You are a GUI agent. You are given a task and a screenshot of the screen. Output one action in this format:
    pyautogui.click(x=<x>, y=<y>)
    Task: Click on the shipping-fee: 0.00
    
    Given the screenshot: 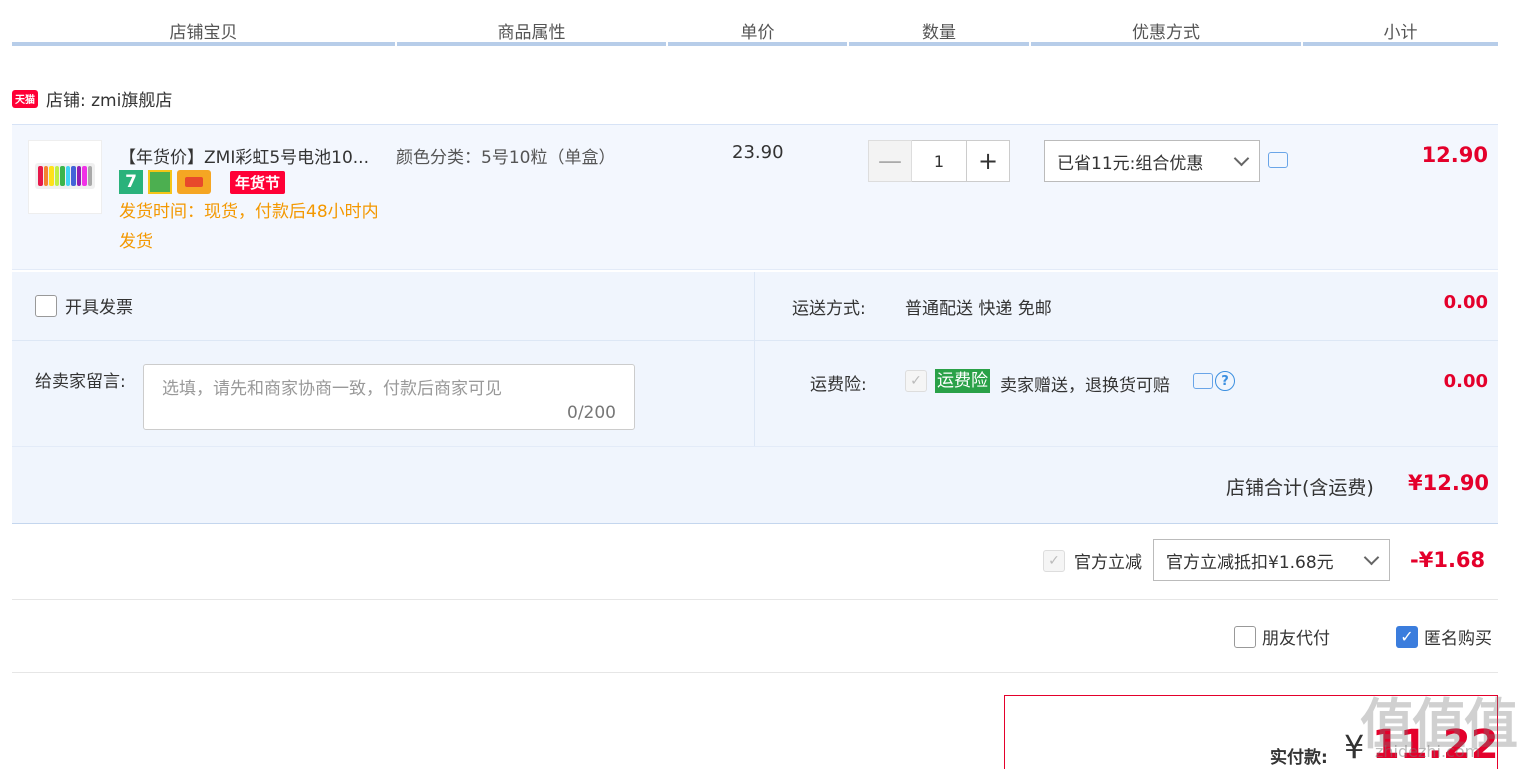 What is the action you would take?
    pyautogui.click(x=1465, y=302)
    